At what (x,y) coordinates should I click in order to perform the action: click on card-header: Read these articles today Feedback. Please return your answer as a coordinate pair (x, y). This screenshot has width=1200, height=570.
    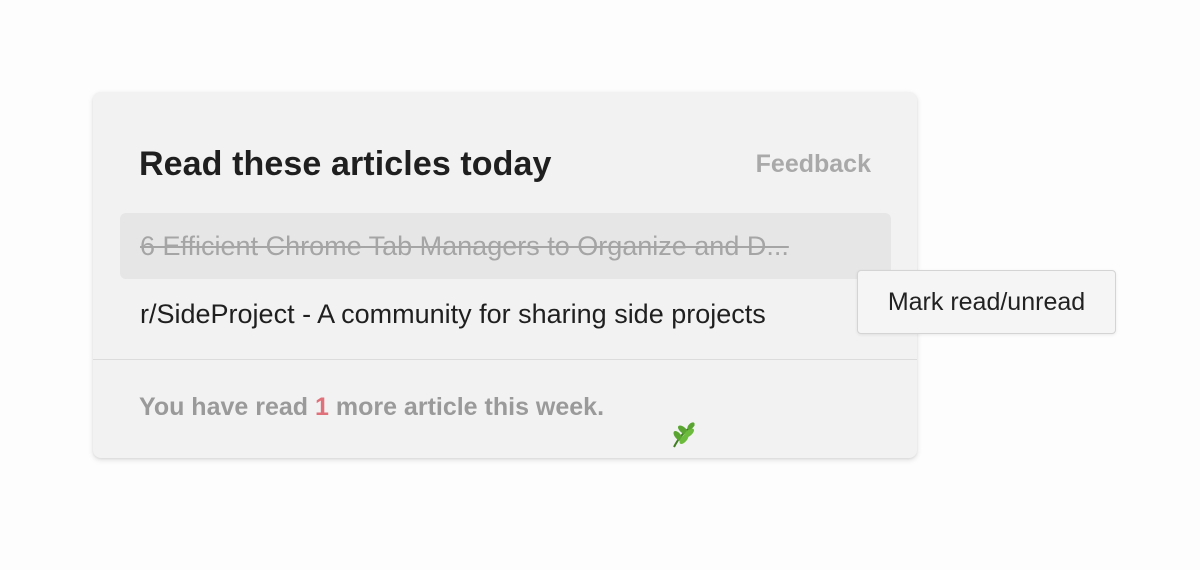
    Looking at the image, I should click on (505, 164).